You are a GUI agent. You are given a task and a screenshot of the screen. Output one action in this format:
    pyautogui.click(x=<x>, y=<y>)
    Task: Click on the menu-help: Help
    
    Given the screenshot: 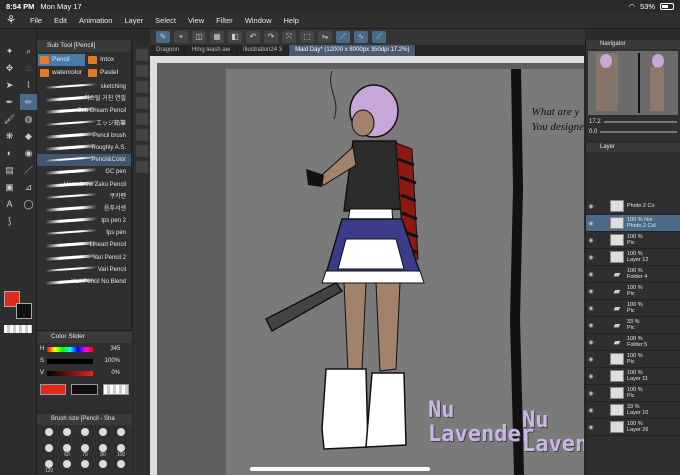 What is the action you would take?
    pyautogui.click(x=291, y=20)
    